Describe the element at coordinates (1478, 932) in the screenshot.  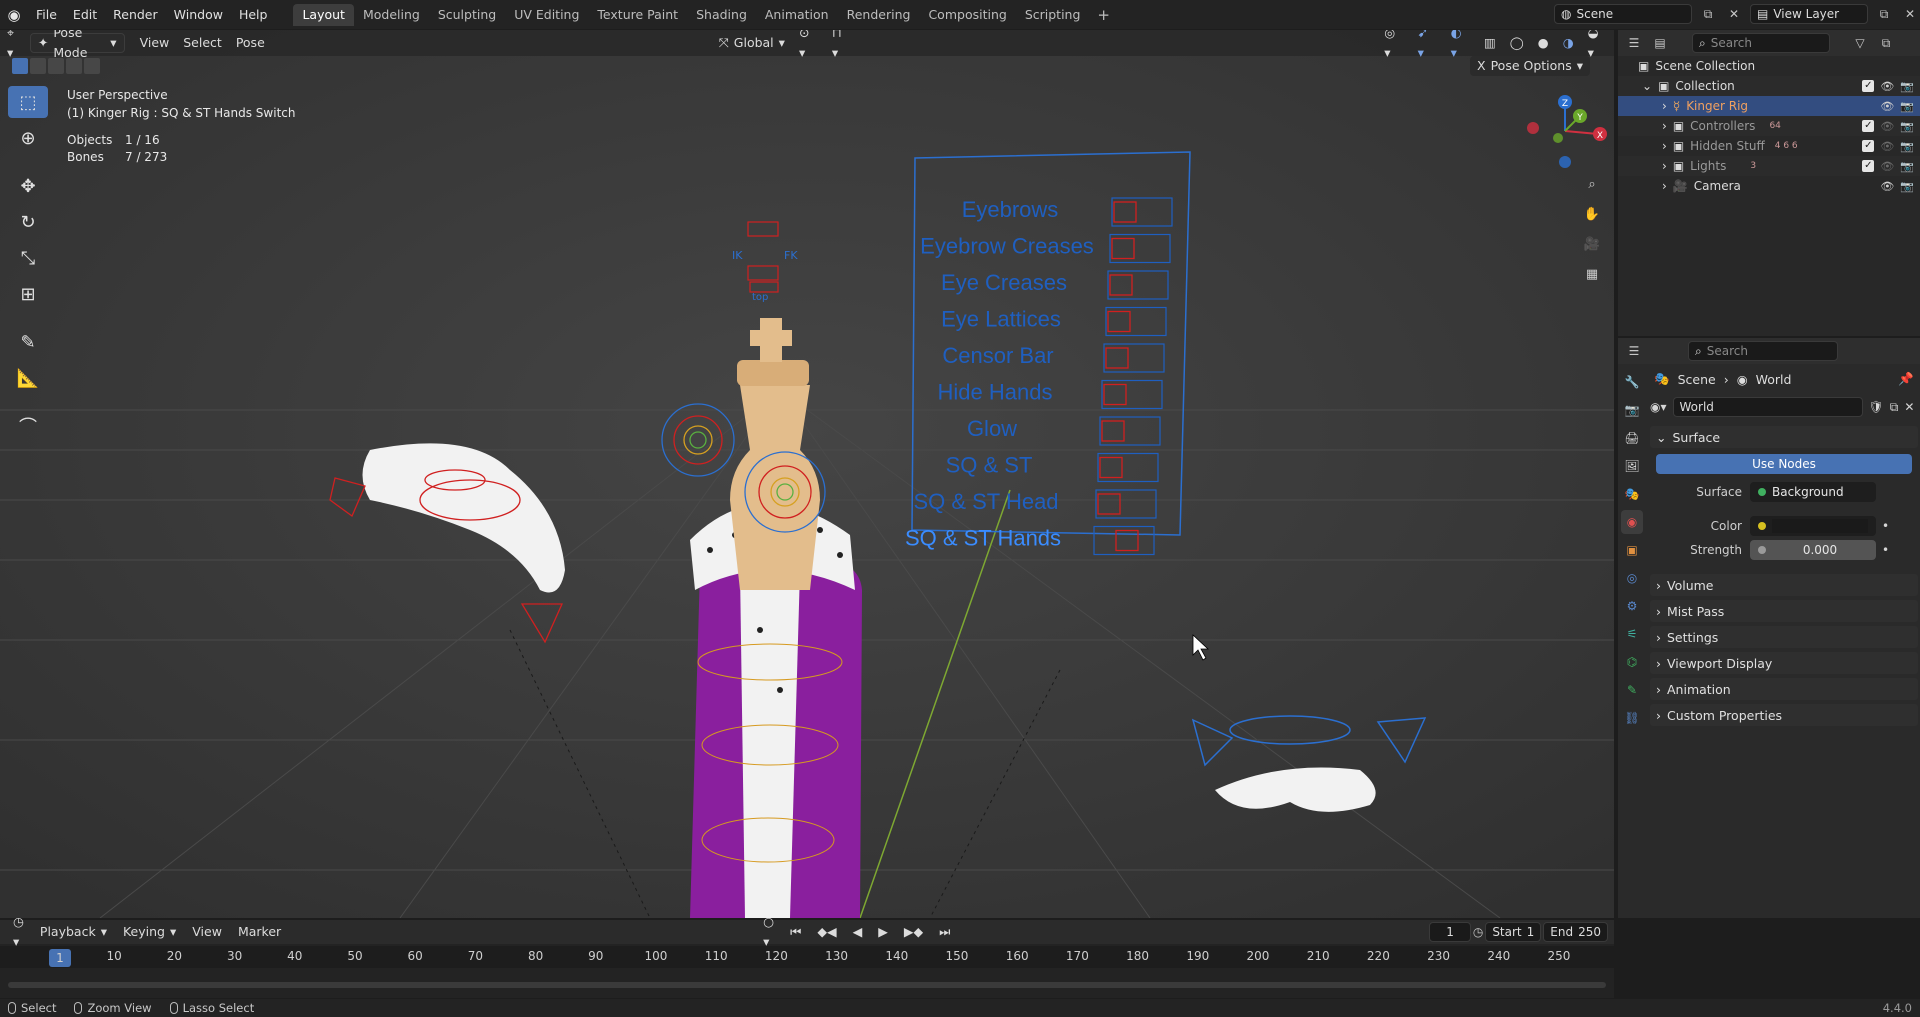
I see `preview-range-icon: ◷` at that location.